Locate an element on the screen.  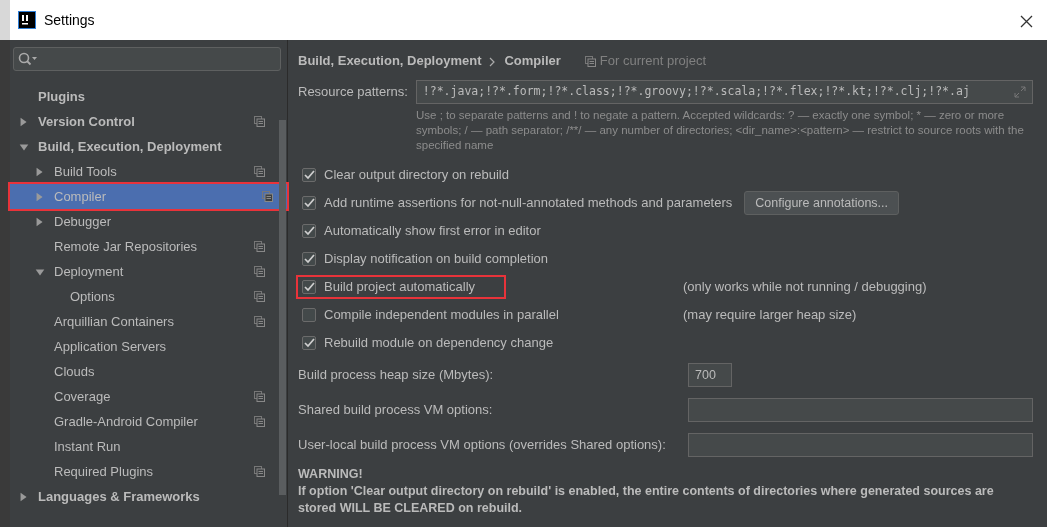
tree-item: Application Servers is located at coordinates (144, 346).